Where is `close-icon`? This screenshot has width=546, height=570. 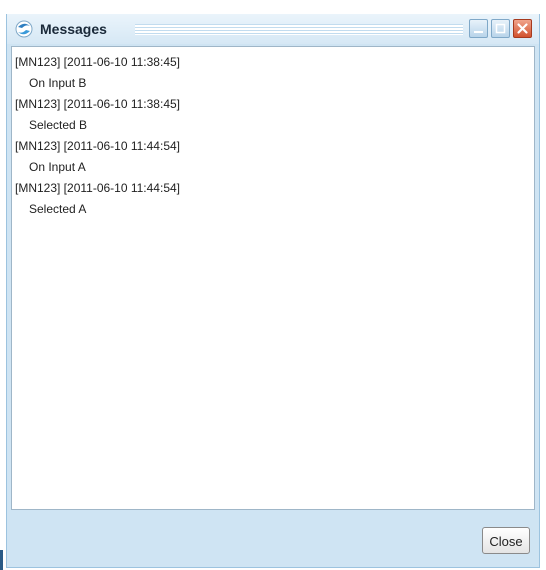 close-icon is located at coordinates (522, 28).